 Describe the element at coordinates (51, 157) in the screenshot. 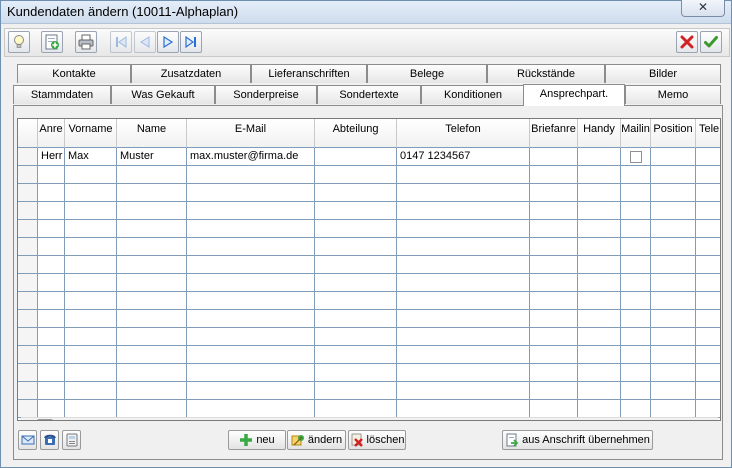

I see `cell-anrede: Herr` at that location.